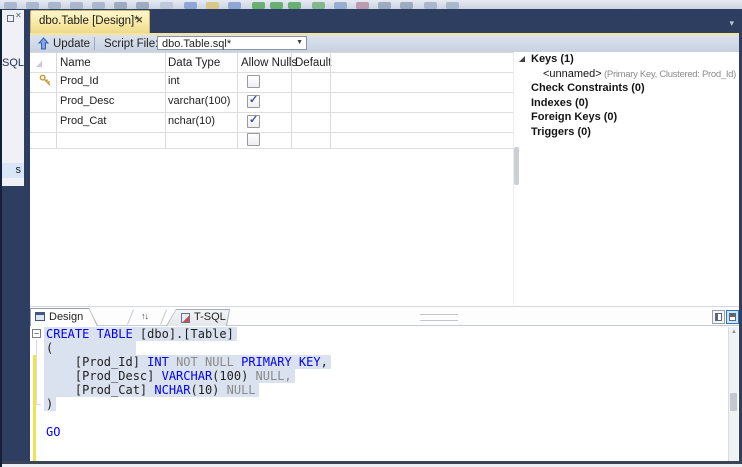  I want to click on tree-item-label: Indexes (0), so click(560, 102).